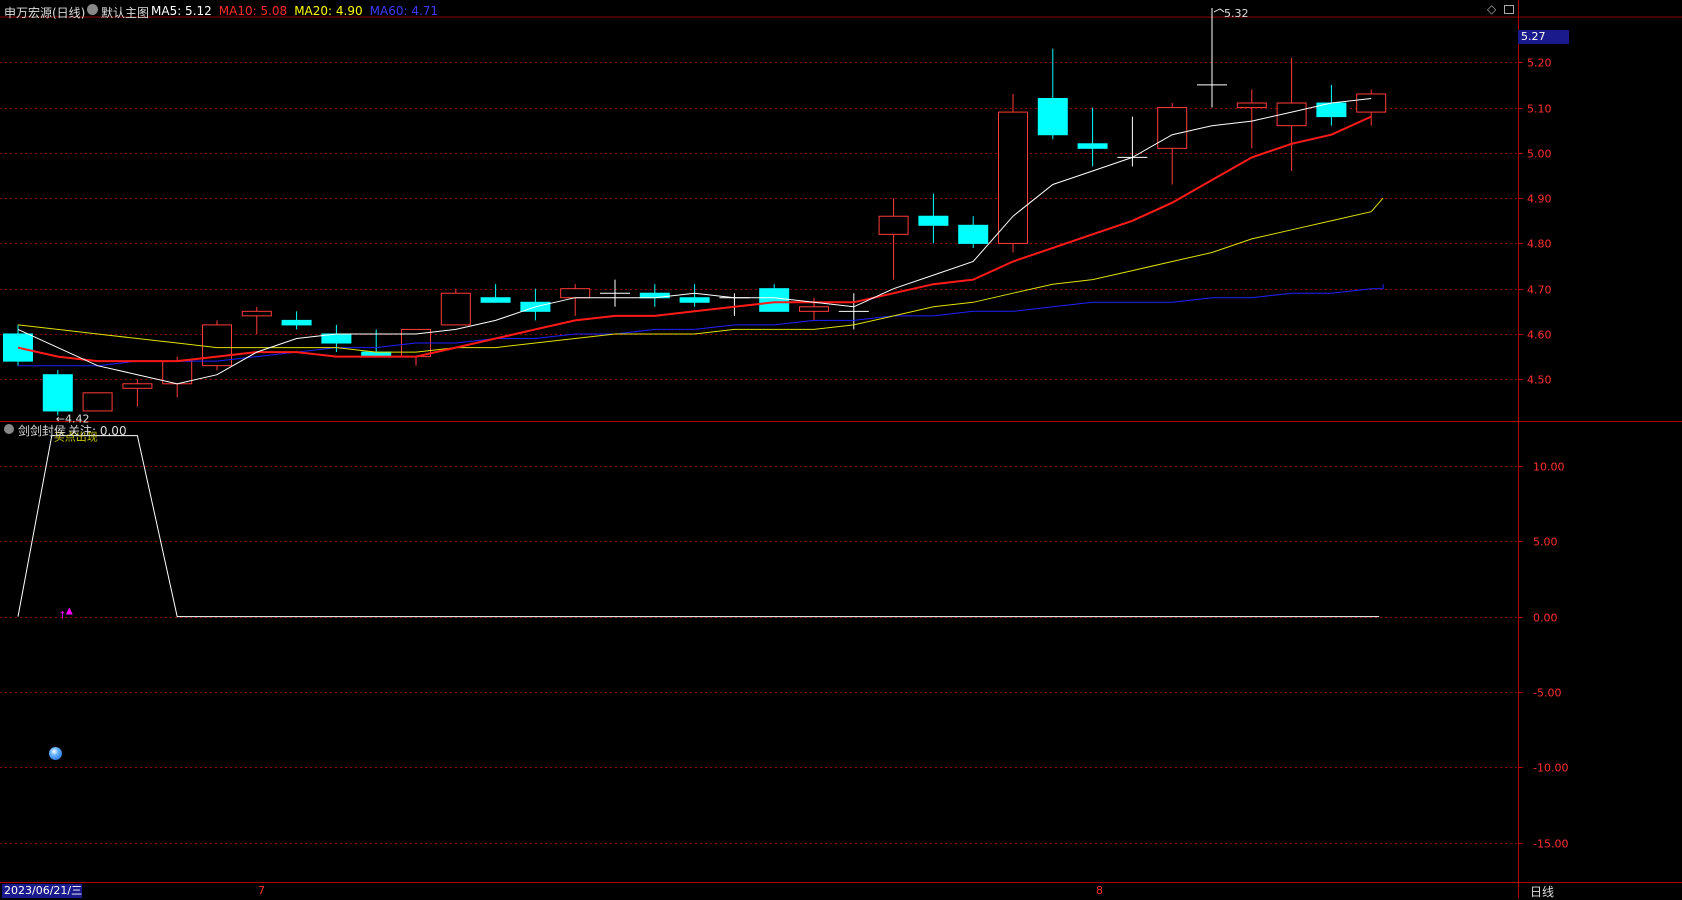  I want to click on expand-icon, so click(1509, 9).